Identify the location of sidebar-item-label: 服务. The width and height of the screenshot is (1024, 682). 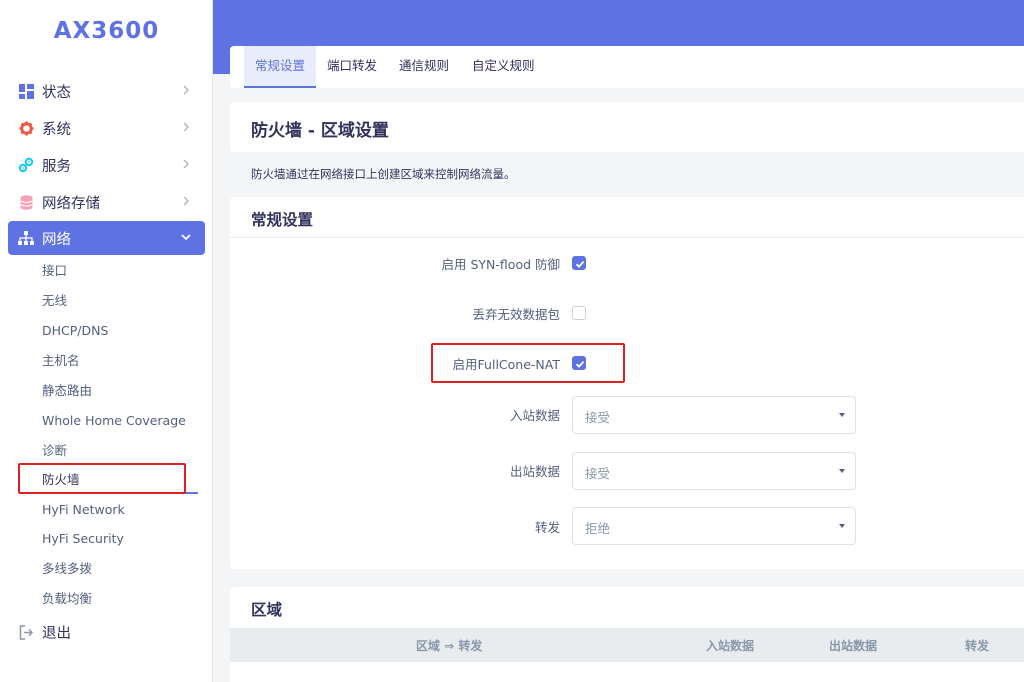
(56, 166).